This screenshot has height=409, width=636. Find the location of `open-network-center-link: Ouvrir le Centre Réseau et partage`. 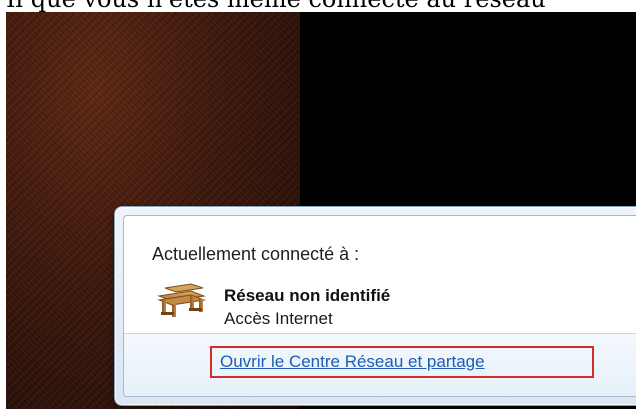

open-network-center-link: Ouvrir le Centre Réseau et partage is located at coordinates (352, 362).